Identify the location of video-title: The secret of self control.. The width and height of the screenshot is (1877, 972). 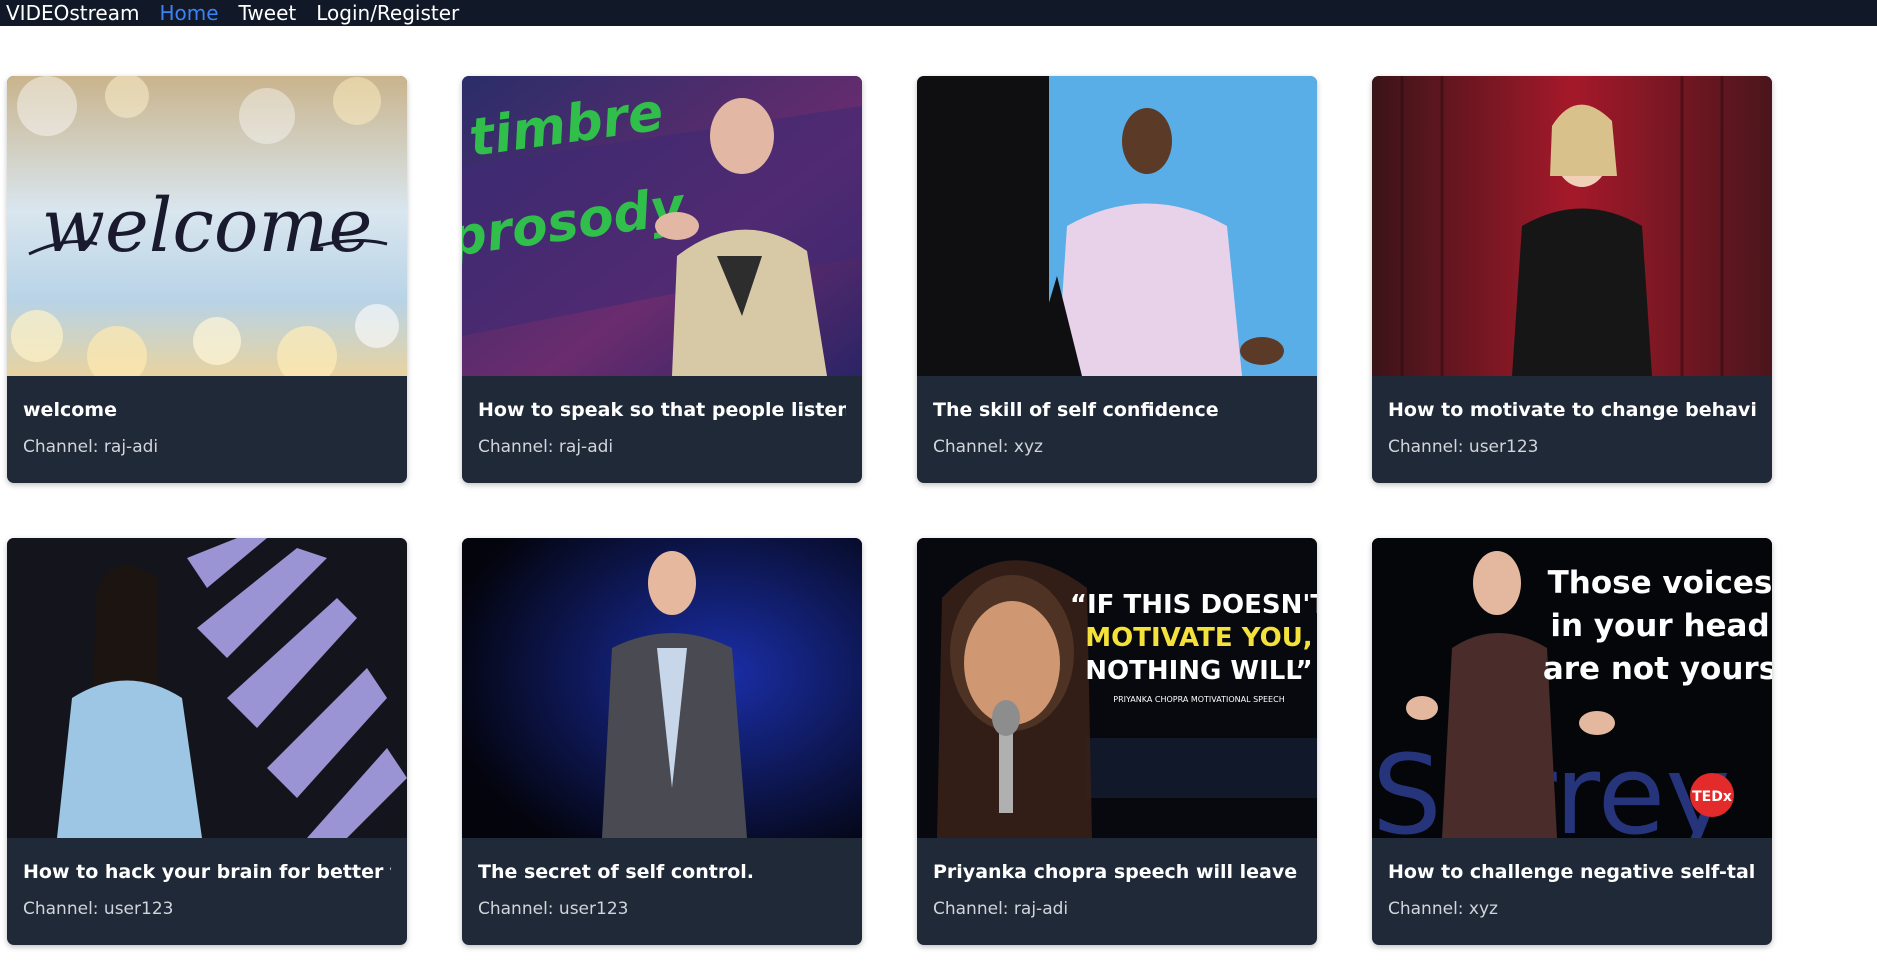
(662, 872).